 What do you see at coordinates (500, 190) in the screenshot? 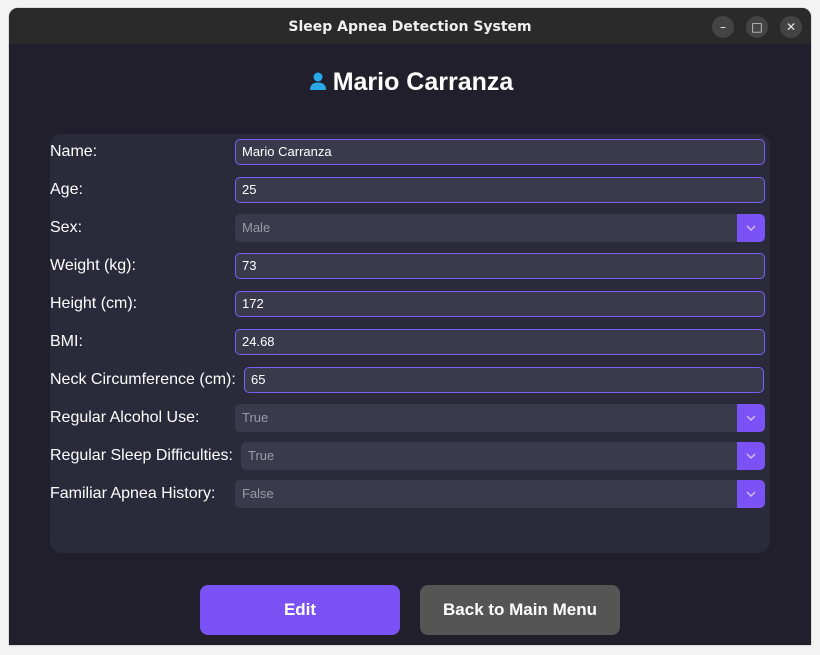
I see `age-field: 25` at bounding box center [500, 190].